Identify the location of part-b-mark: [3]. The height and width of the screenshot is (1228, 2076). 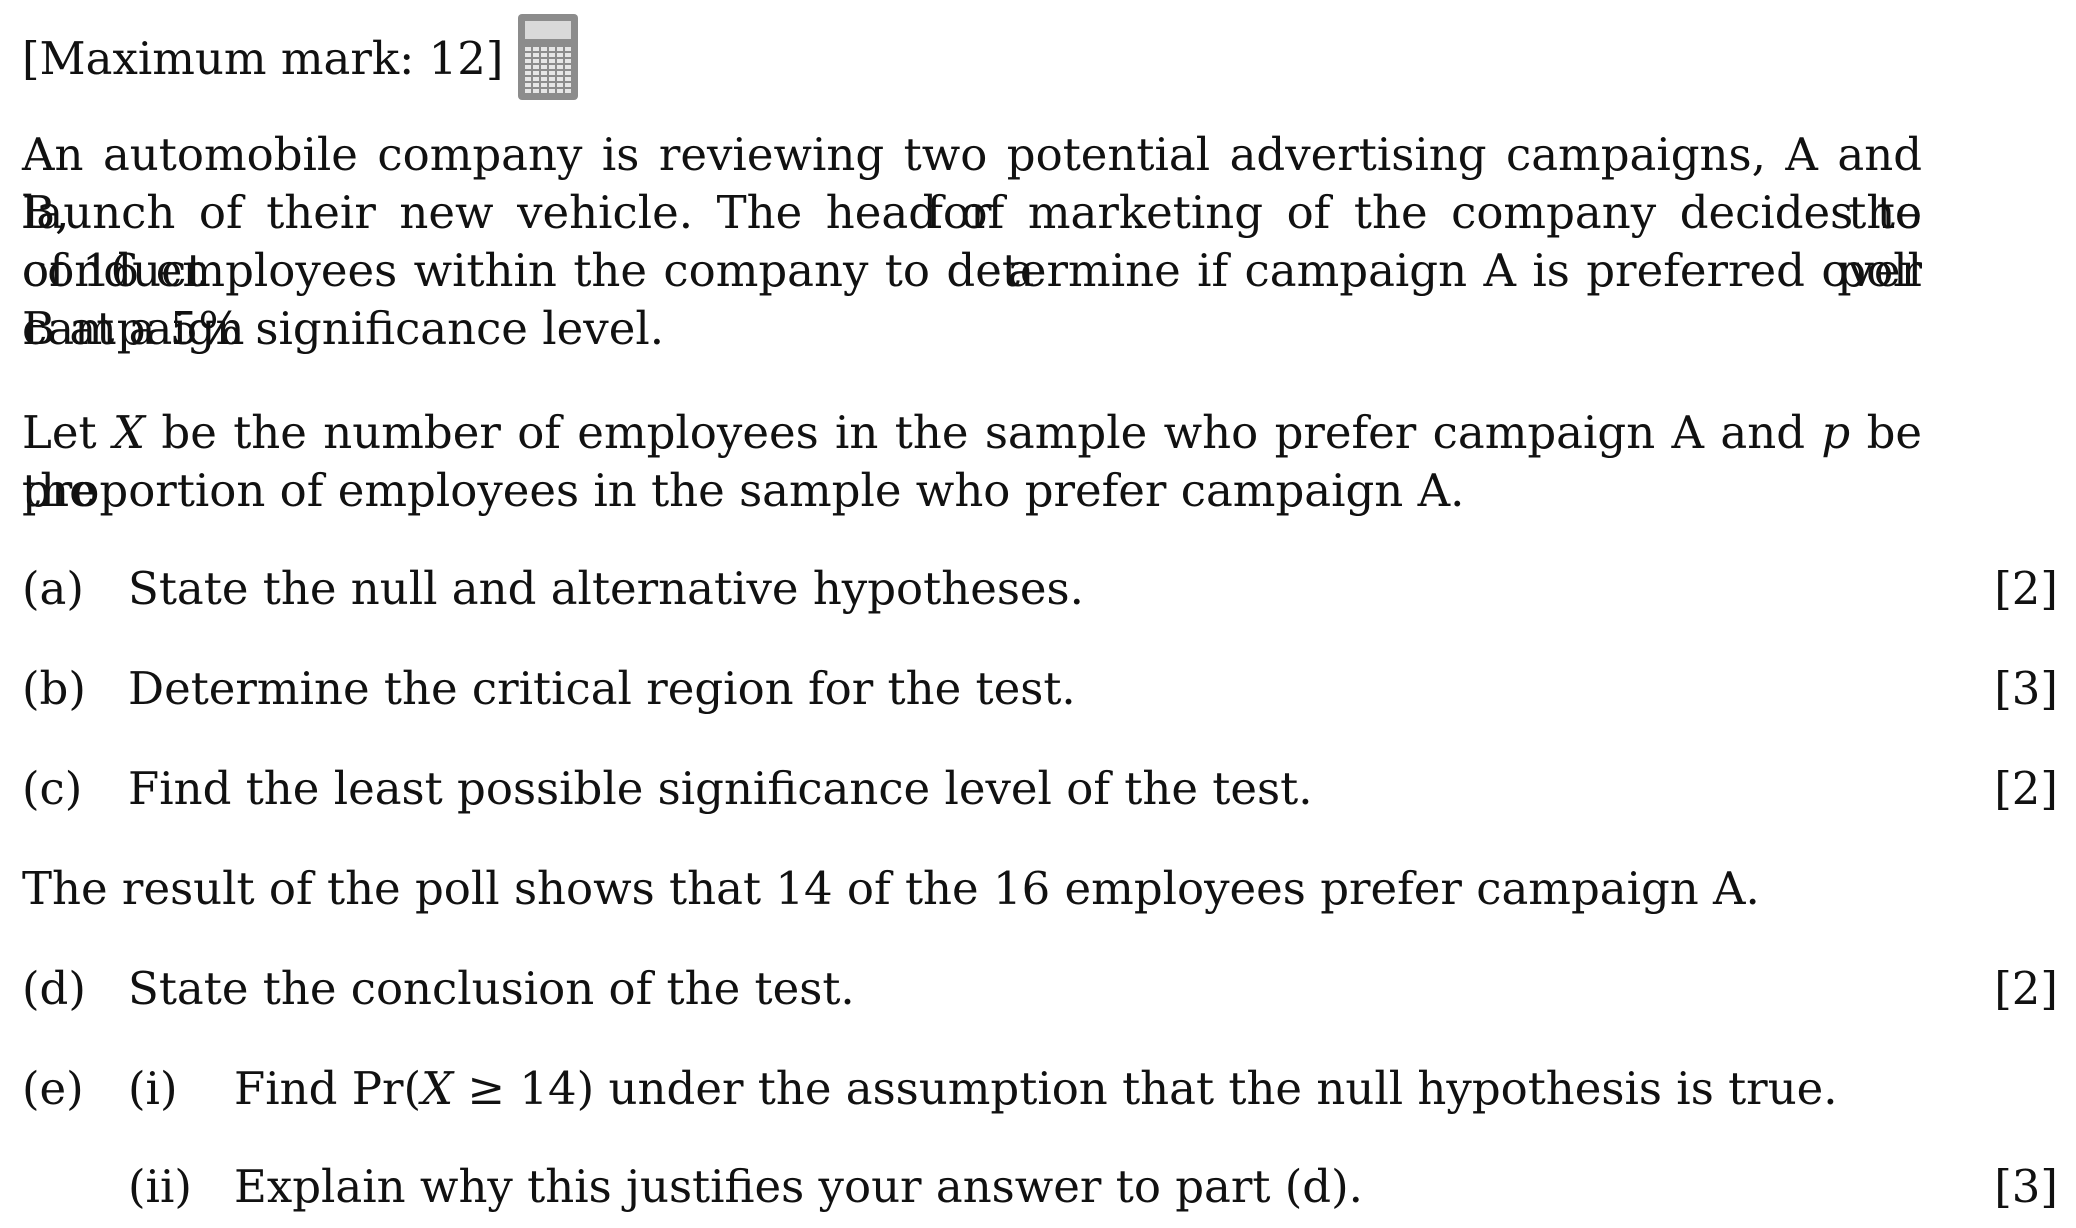
(2026, 688).